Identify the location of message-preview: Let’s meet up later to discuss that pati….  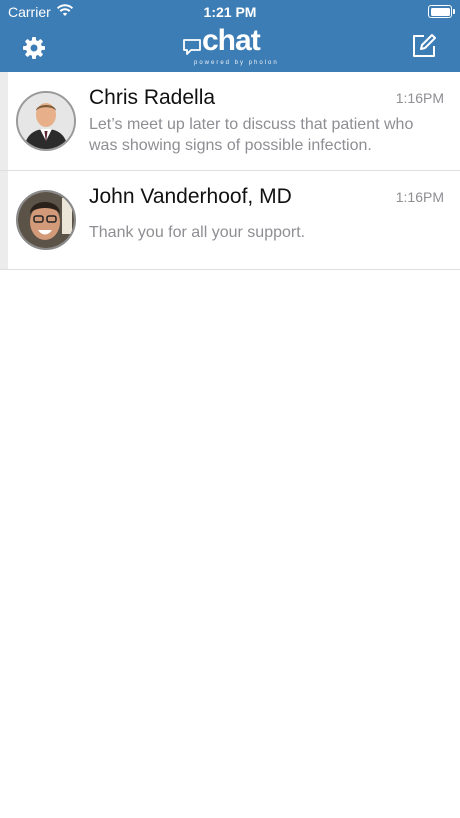
(251, 135).